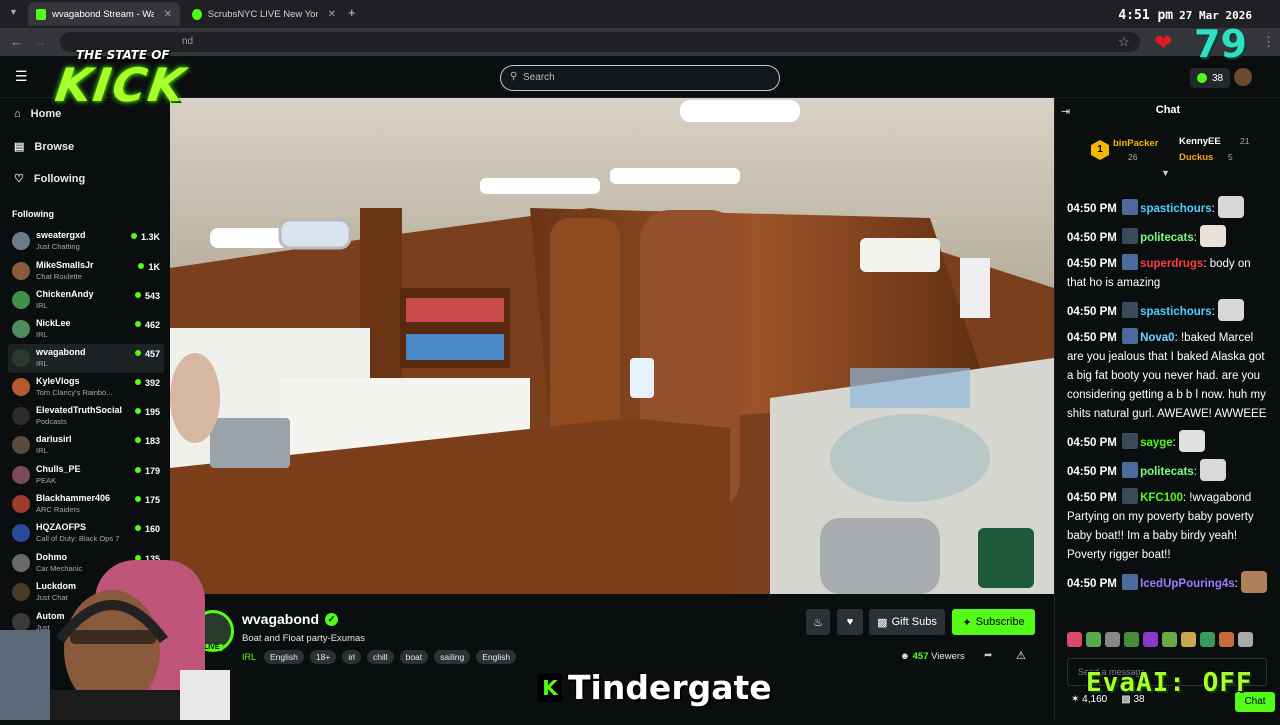 The image size is (1280, 725). Describe the element at coordinates (352, 12) in the screenshot. I see `new-tab-button: +` at that location.